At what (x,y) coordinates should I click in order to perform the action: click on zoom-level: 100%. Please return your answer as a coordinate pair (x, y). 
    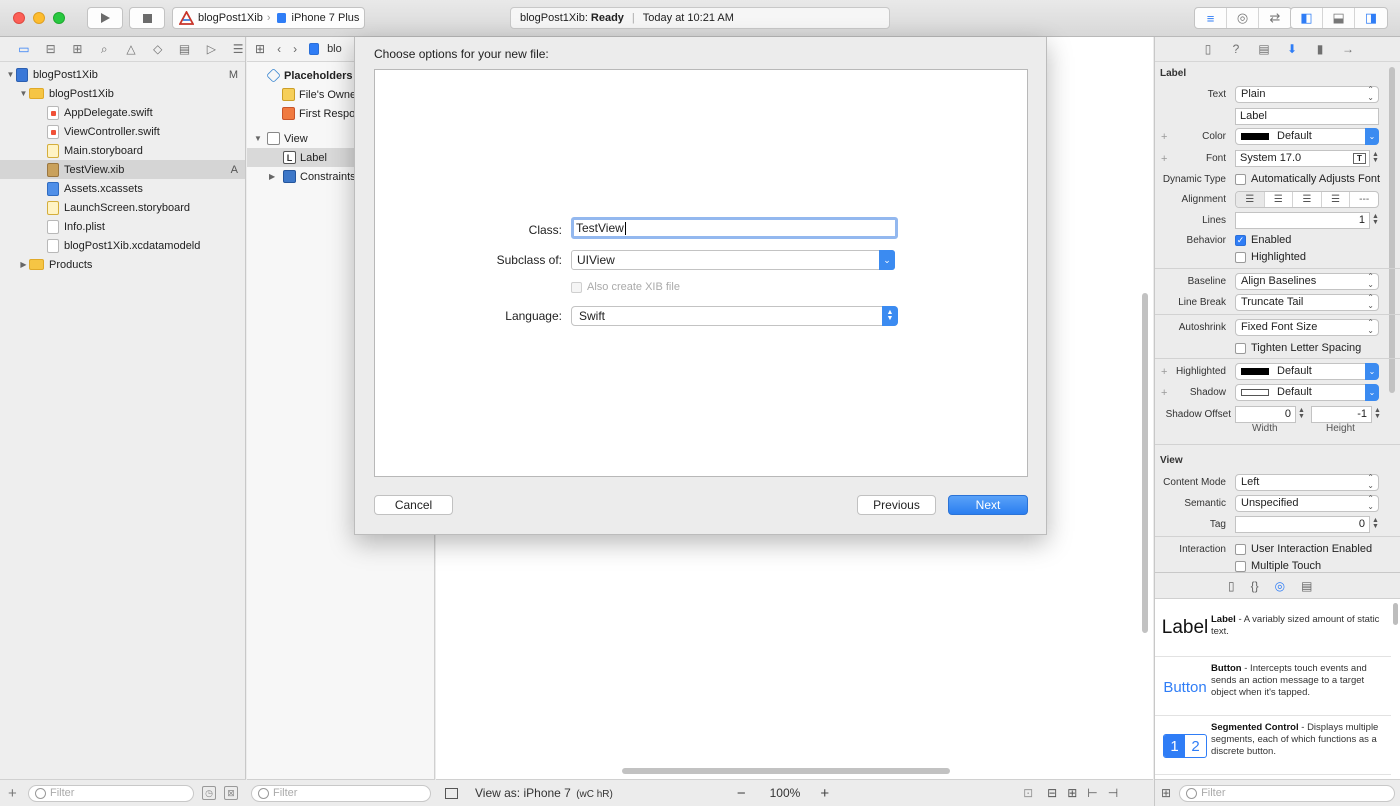
    Looking at the image, I should click on (785, 793).